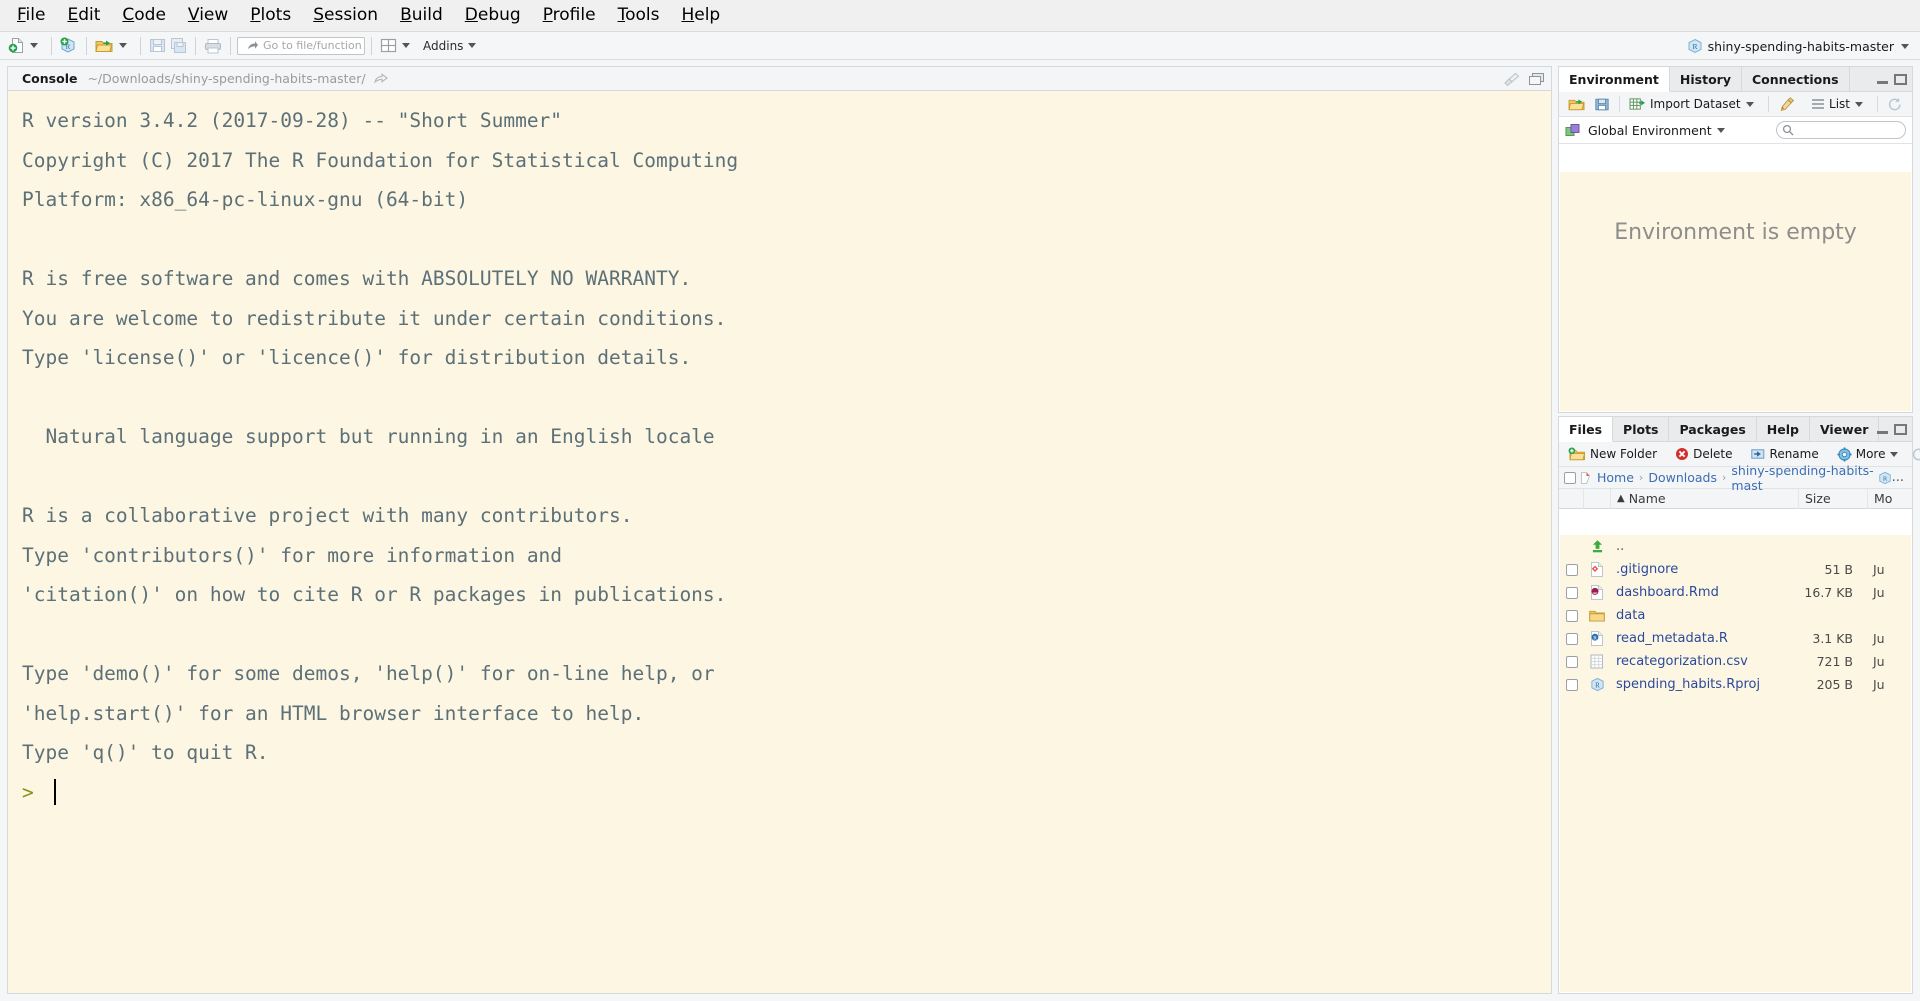 The height and width of the screenshot is (1001, 1920). What do you see at coordinates (1884, 478) in the screenshot?
I see `svg-text: R` at bounding box center [1884, 478].